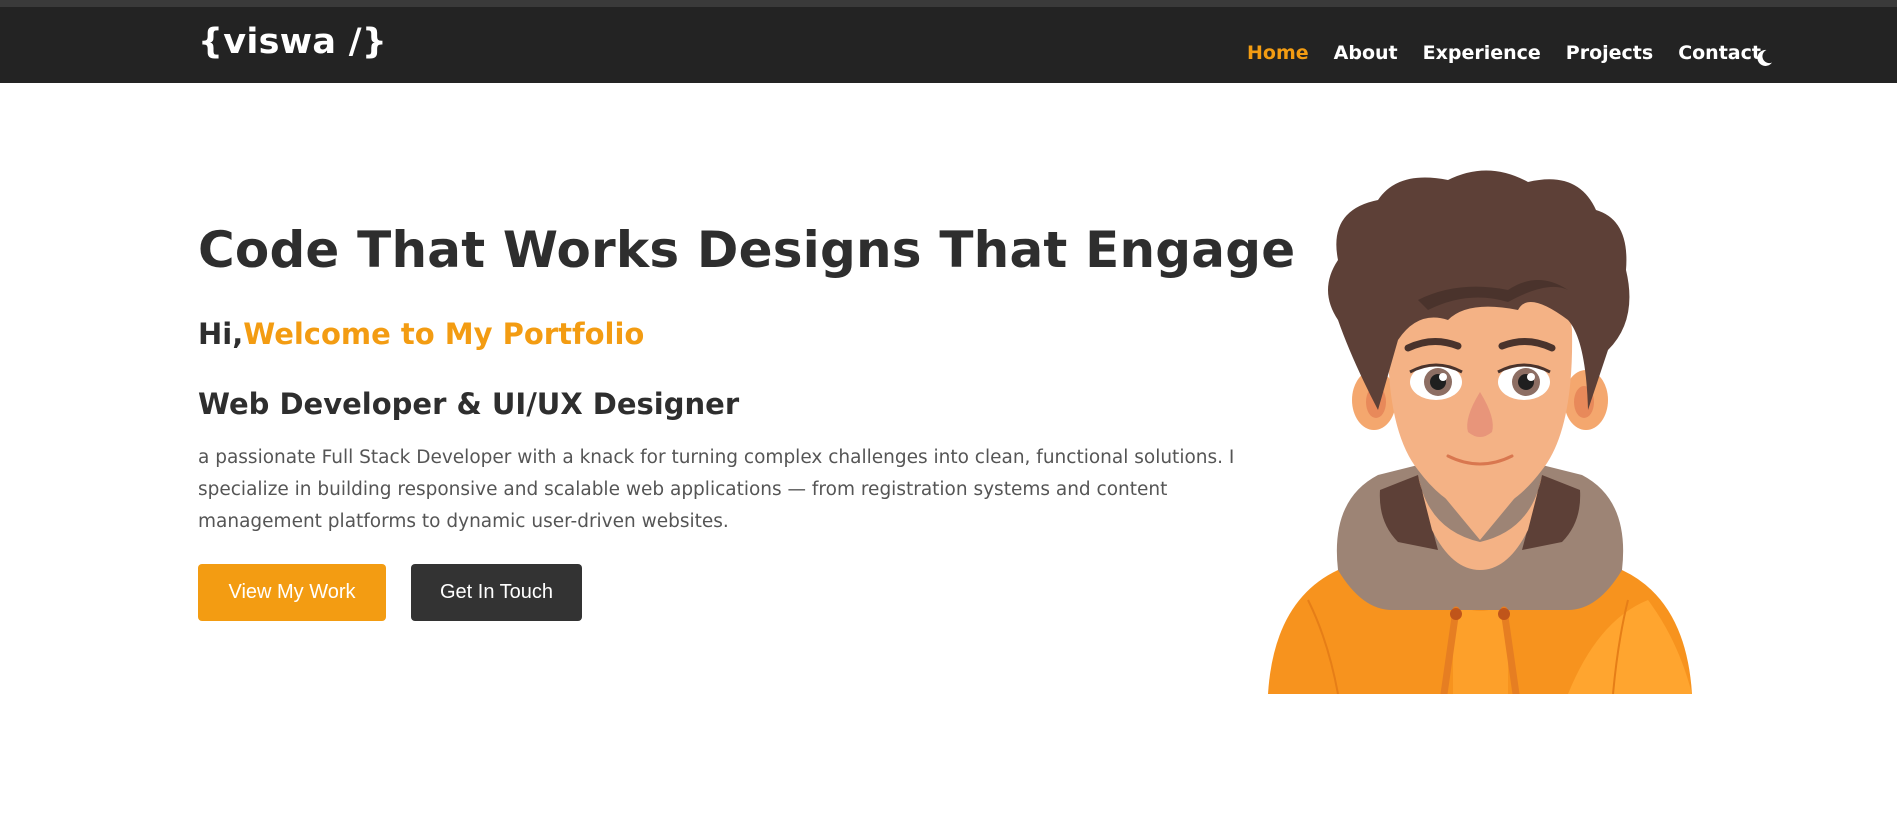  Describe the element at coordinates (221, 334) in the screenshot. I see `greeting-prefix: Hi,` at that location.